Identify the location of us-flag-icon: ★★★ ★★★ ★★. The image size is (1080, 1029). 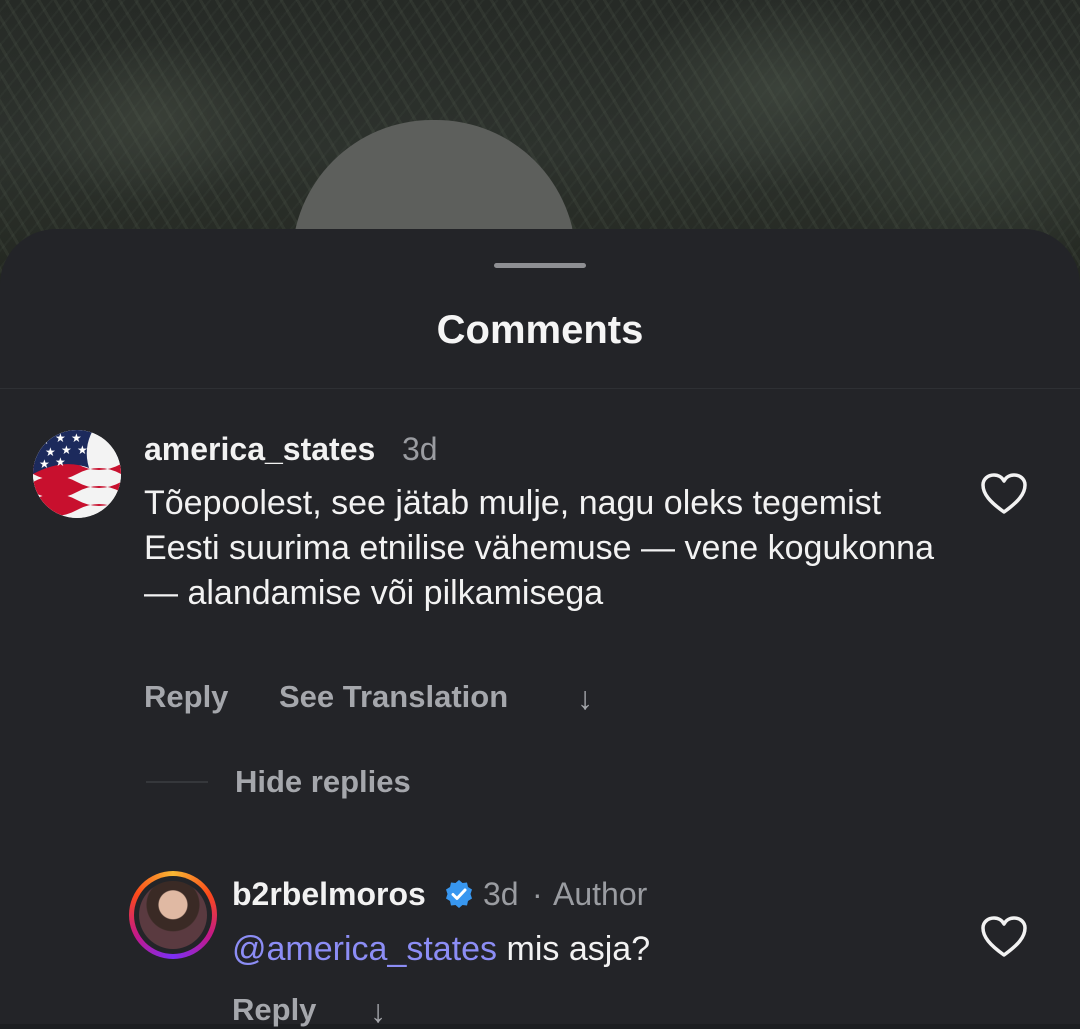
(77, 474).